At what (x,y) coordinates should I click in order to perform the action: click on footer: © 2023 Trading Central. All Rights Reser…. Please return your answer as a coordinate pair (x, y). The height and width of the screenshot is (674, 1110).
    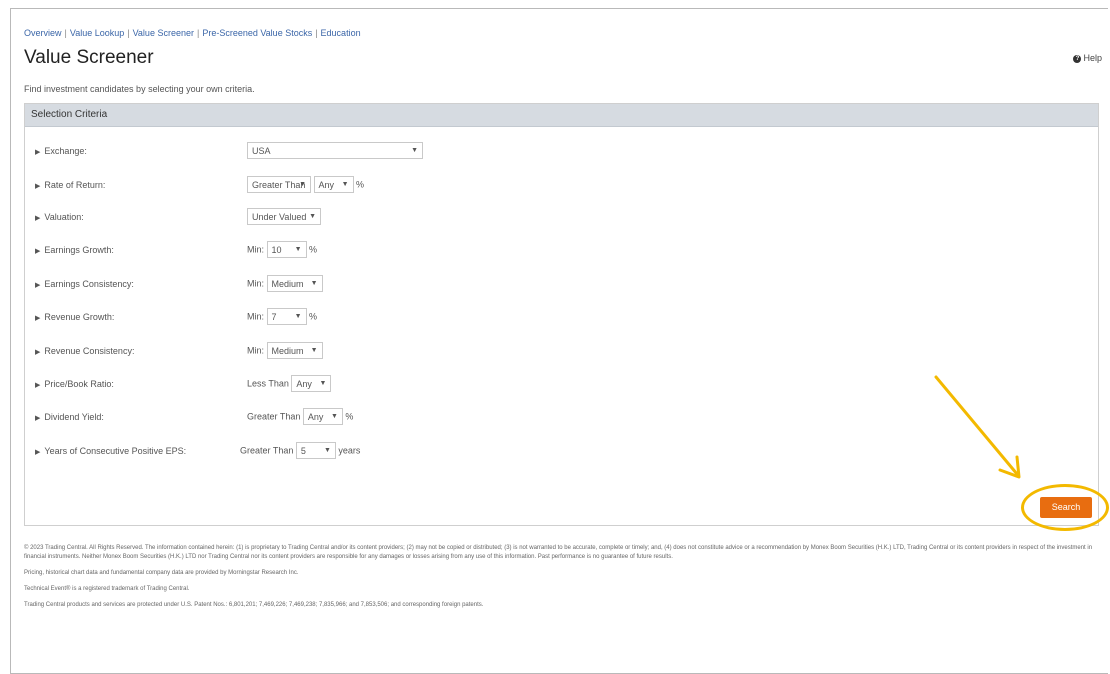
    Looking at the image, I should click on (561, 580).